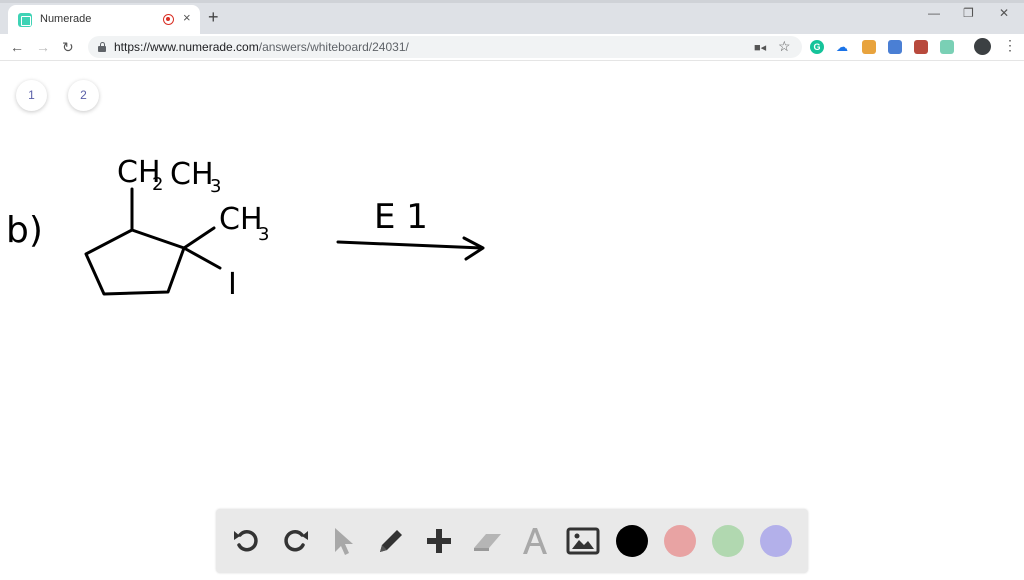 This screenshot has width=1024, height=580. I want to click on tab-strip: Numerade × + — ❐ ✕, so click(512, 17).